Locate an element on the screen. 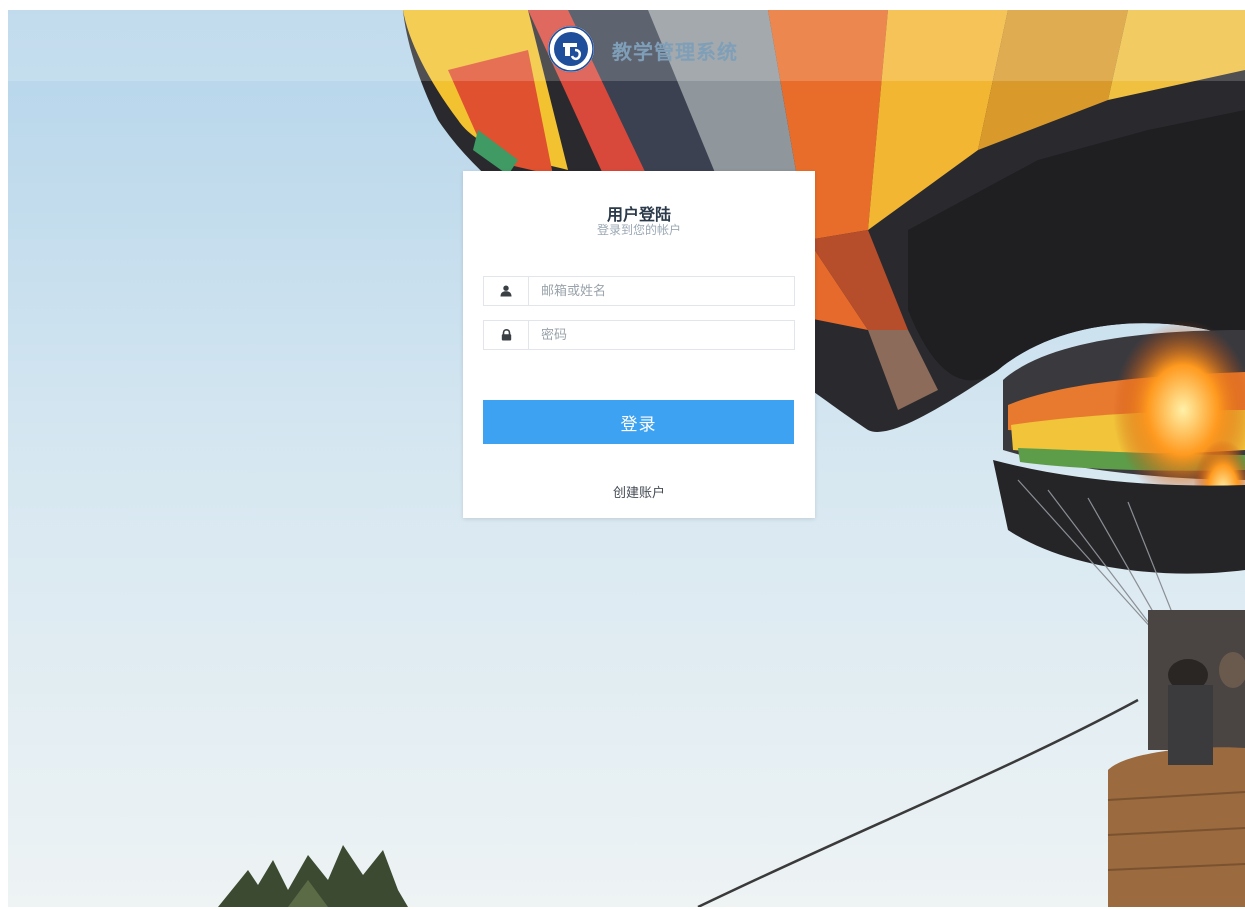 The image size is (1245, 909). password-input is located at coordinates (661, 335).